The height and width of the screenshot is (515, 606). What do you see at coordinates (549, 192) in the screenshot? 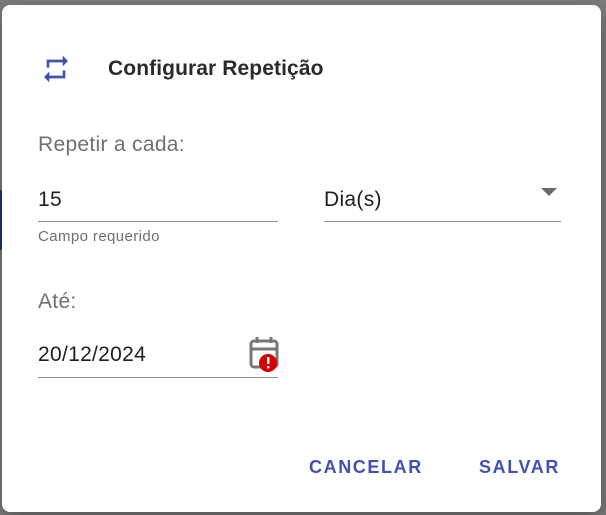
I see `chevron-down-icon` at bounding box center [549, 192].